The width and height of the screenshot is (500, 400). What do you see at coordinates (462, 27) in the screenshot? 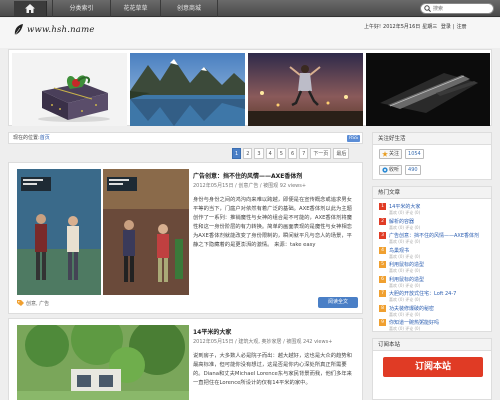
I see `register-link: 注册` at bounding box center [462, 27].